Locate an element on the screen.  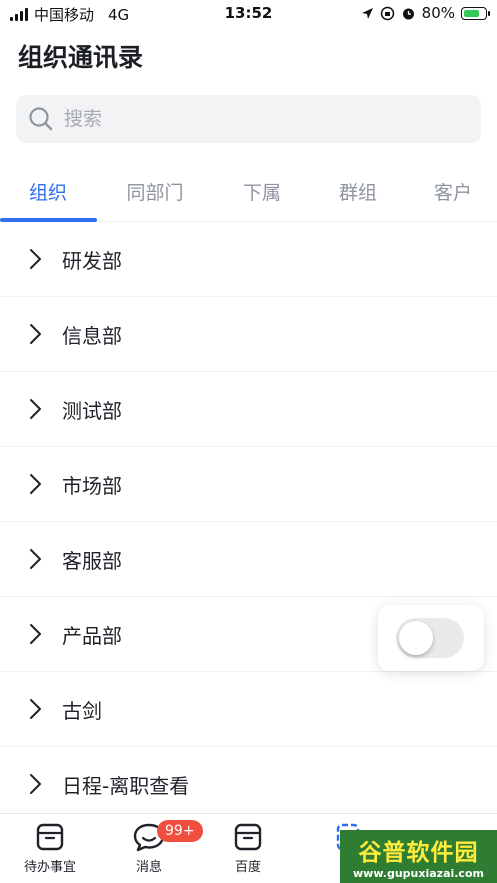
tab-organization: 组织 is located at coordinates (48, 191).